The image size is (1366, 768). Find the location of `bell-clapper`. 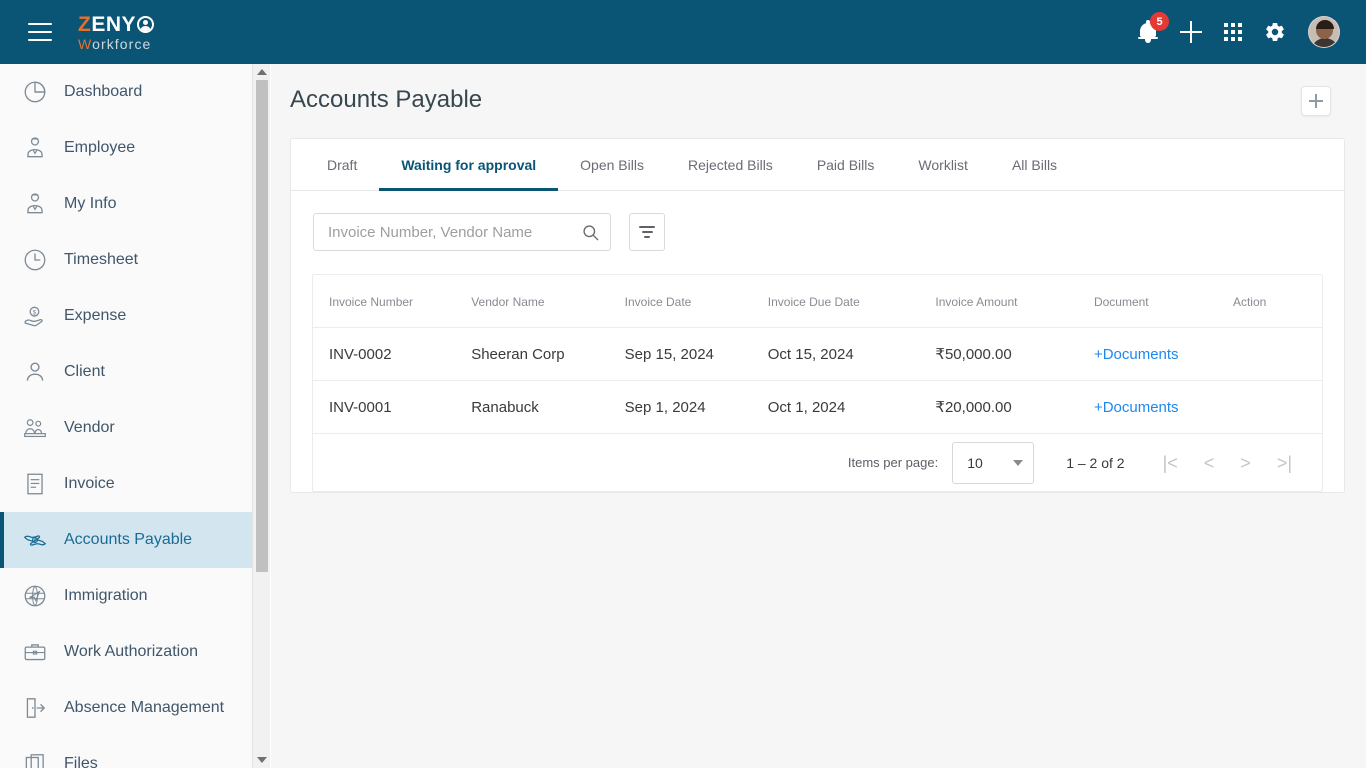

bell-clapper is located at coordinates (1148, 41).